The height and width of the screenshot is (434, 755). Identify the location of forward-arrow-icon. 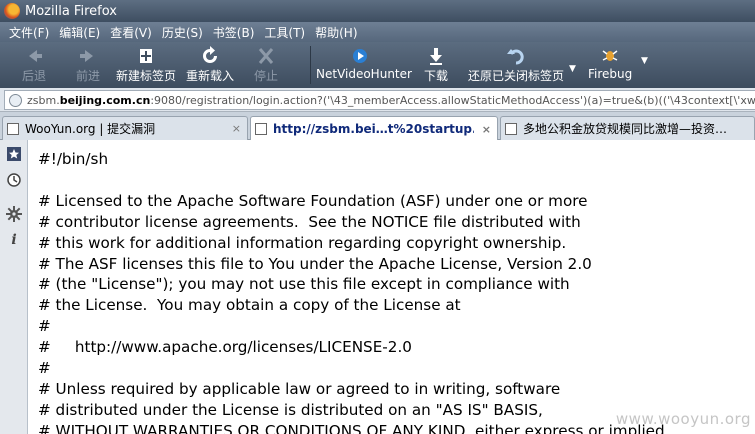
(88, 56).